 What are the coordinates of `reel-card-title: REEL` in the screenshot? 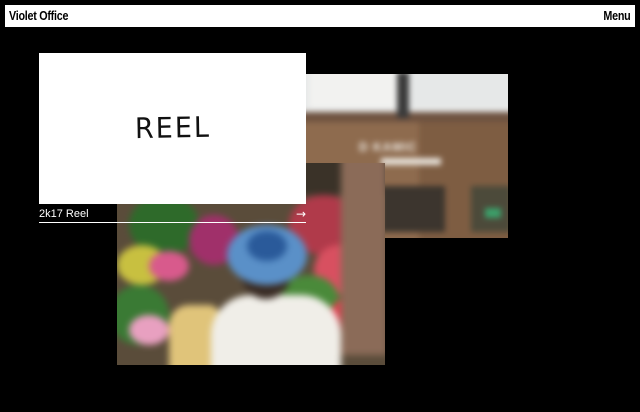 It's located at (172, 128).